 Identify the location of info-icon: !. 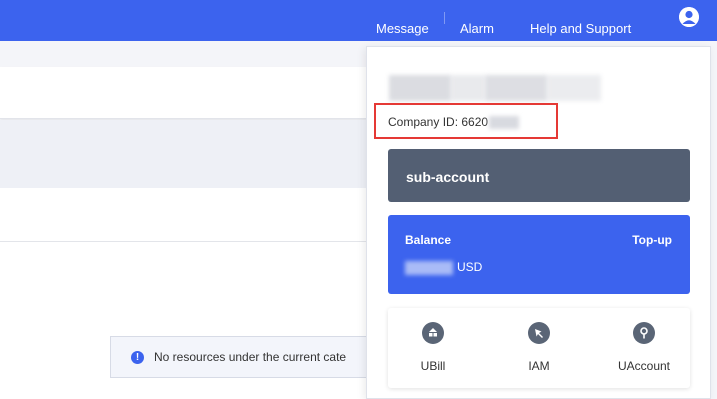
(137, 357).